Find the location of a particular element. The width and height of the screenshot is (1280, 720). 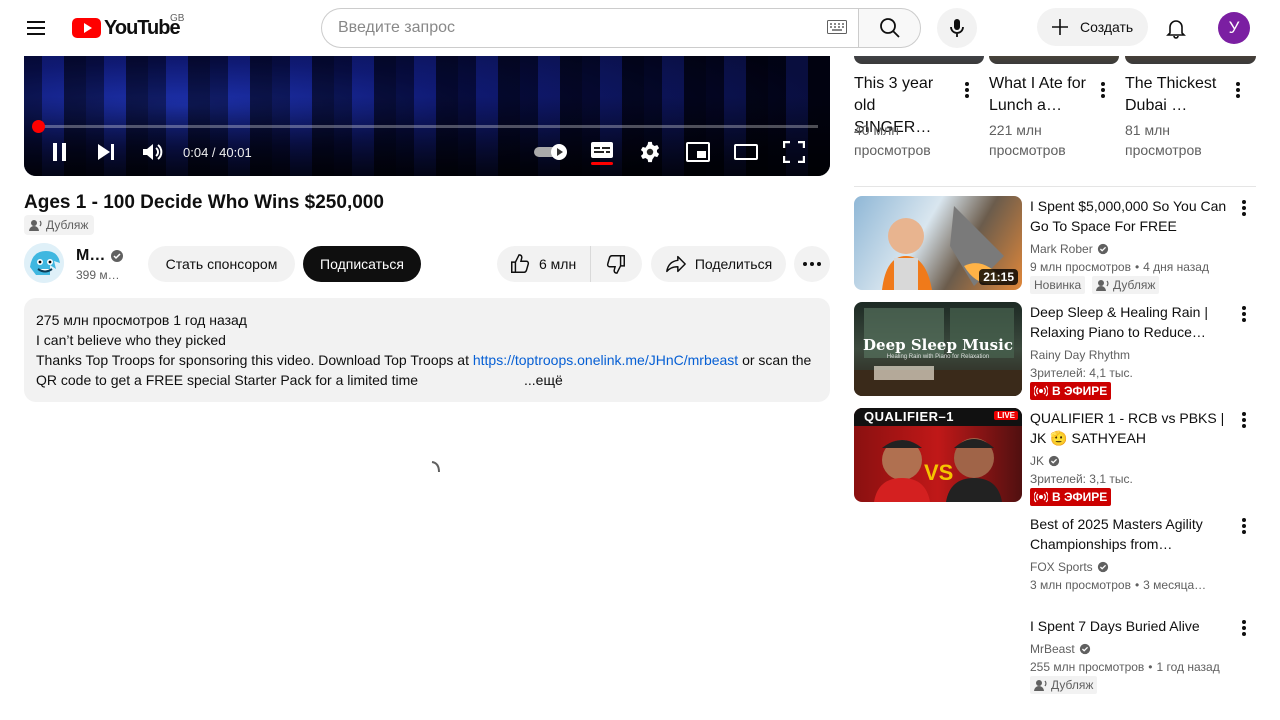

search-input is located at coordinates (589, 28).